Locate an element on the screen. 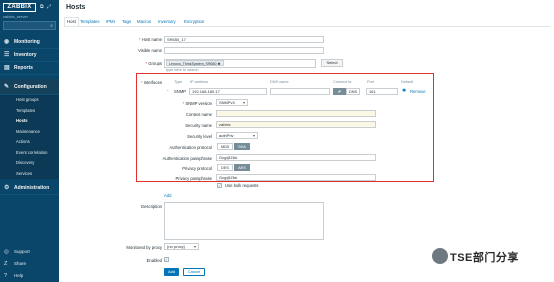 This screenshot has width=554, height=282. nav-inventory: ☰ Inventory is located at coordinates (29, 55).